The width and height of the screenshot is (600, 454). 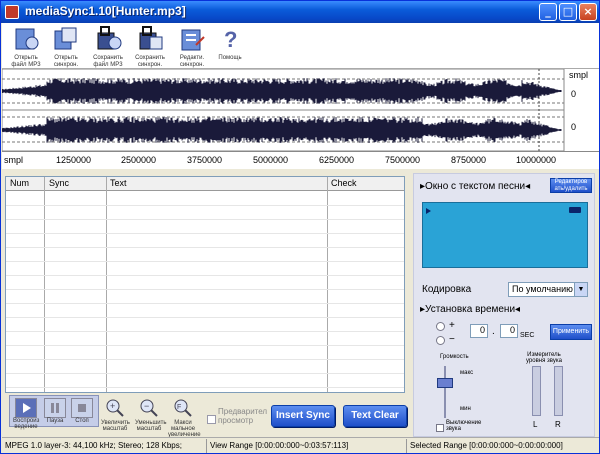 What do you see at coordinates (271, 160) in the screenshot?
I see `ruler-tick: 5000000` at bounding box center [271, 160].